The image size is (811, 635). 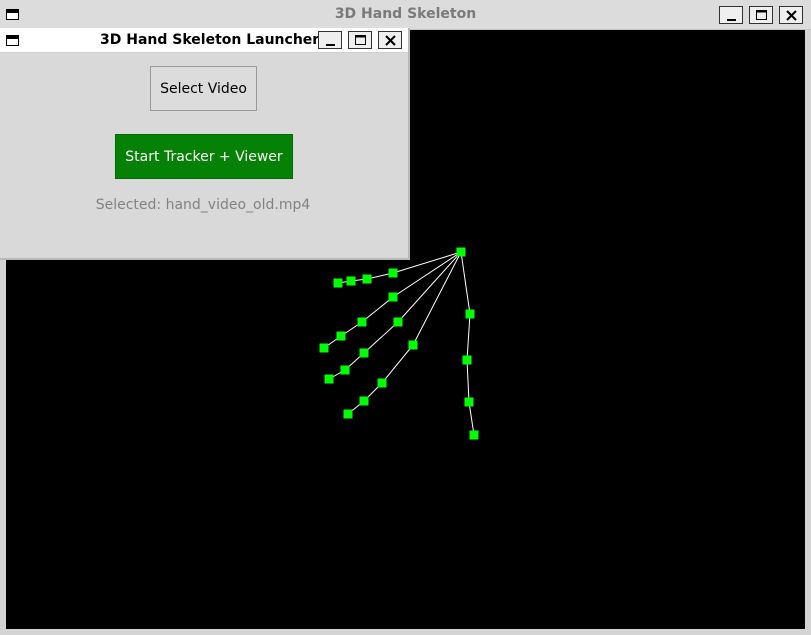 What do you see at coordinates (12, 40) in the screenshot?
I see `window-menu-icon` at bounding box center [12, 40].